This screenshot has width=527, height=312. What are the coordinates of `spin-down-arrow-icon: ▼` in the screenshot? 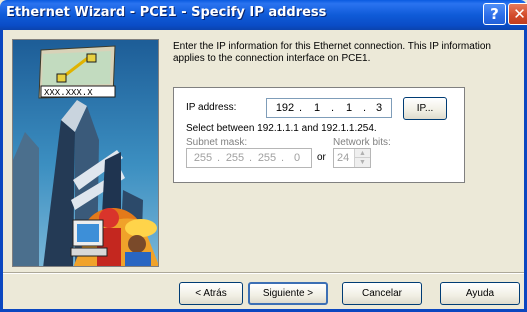 It's located at (362, 162).